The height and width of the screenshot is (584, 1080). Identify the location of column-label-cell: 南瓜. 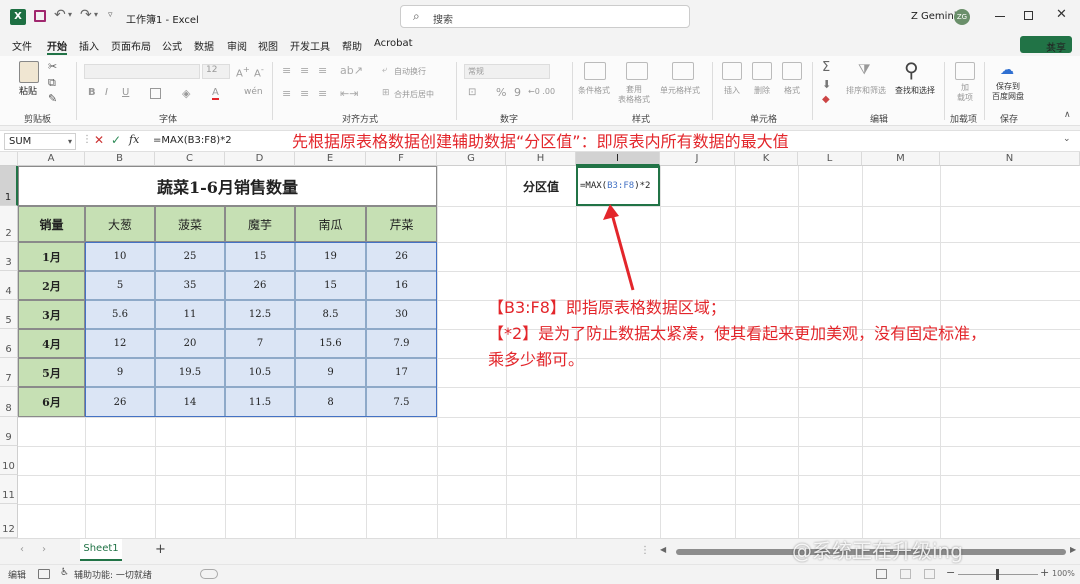
(330, 224).